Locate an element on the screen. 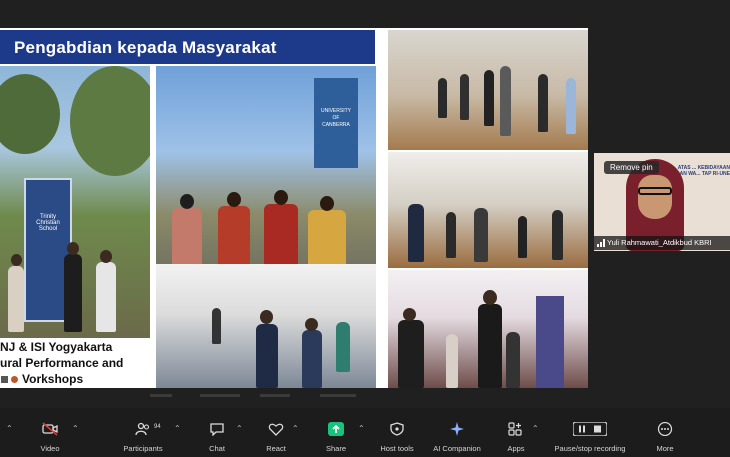  share-options-caret: ⌃ is located at coordinates (361, 428).